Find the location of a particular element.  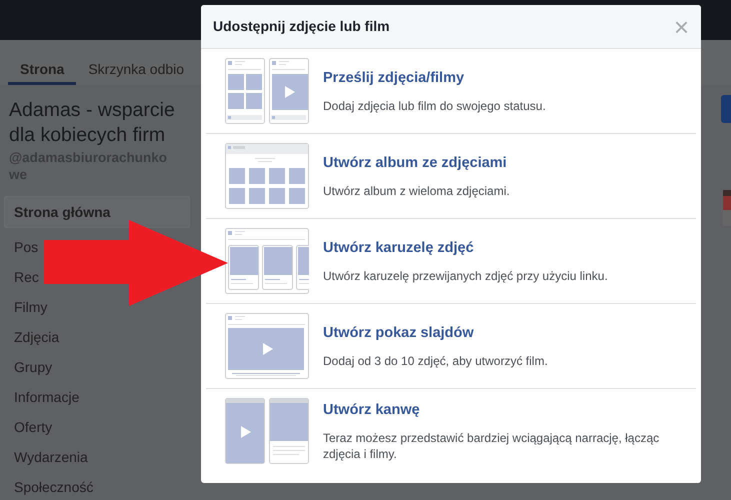

share-option: Utwórz karuzelę zdjęć Utwórz karuzelę przewijanych zdjęć przy użyciu linku. is located at coordinates (451, 261).